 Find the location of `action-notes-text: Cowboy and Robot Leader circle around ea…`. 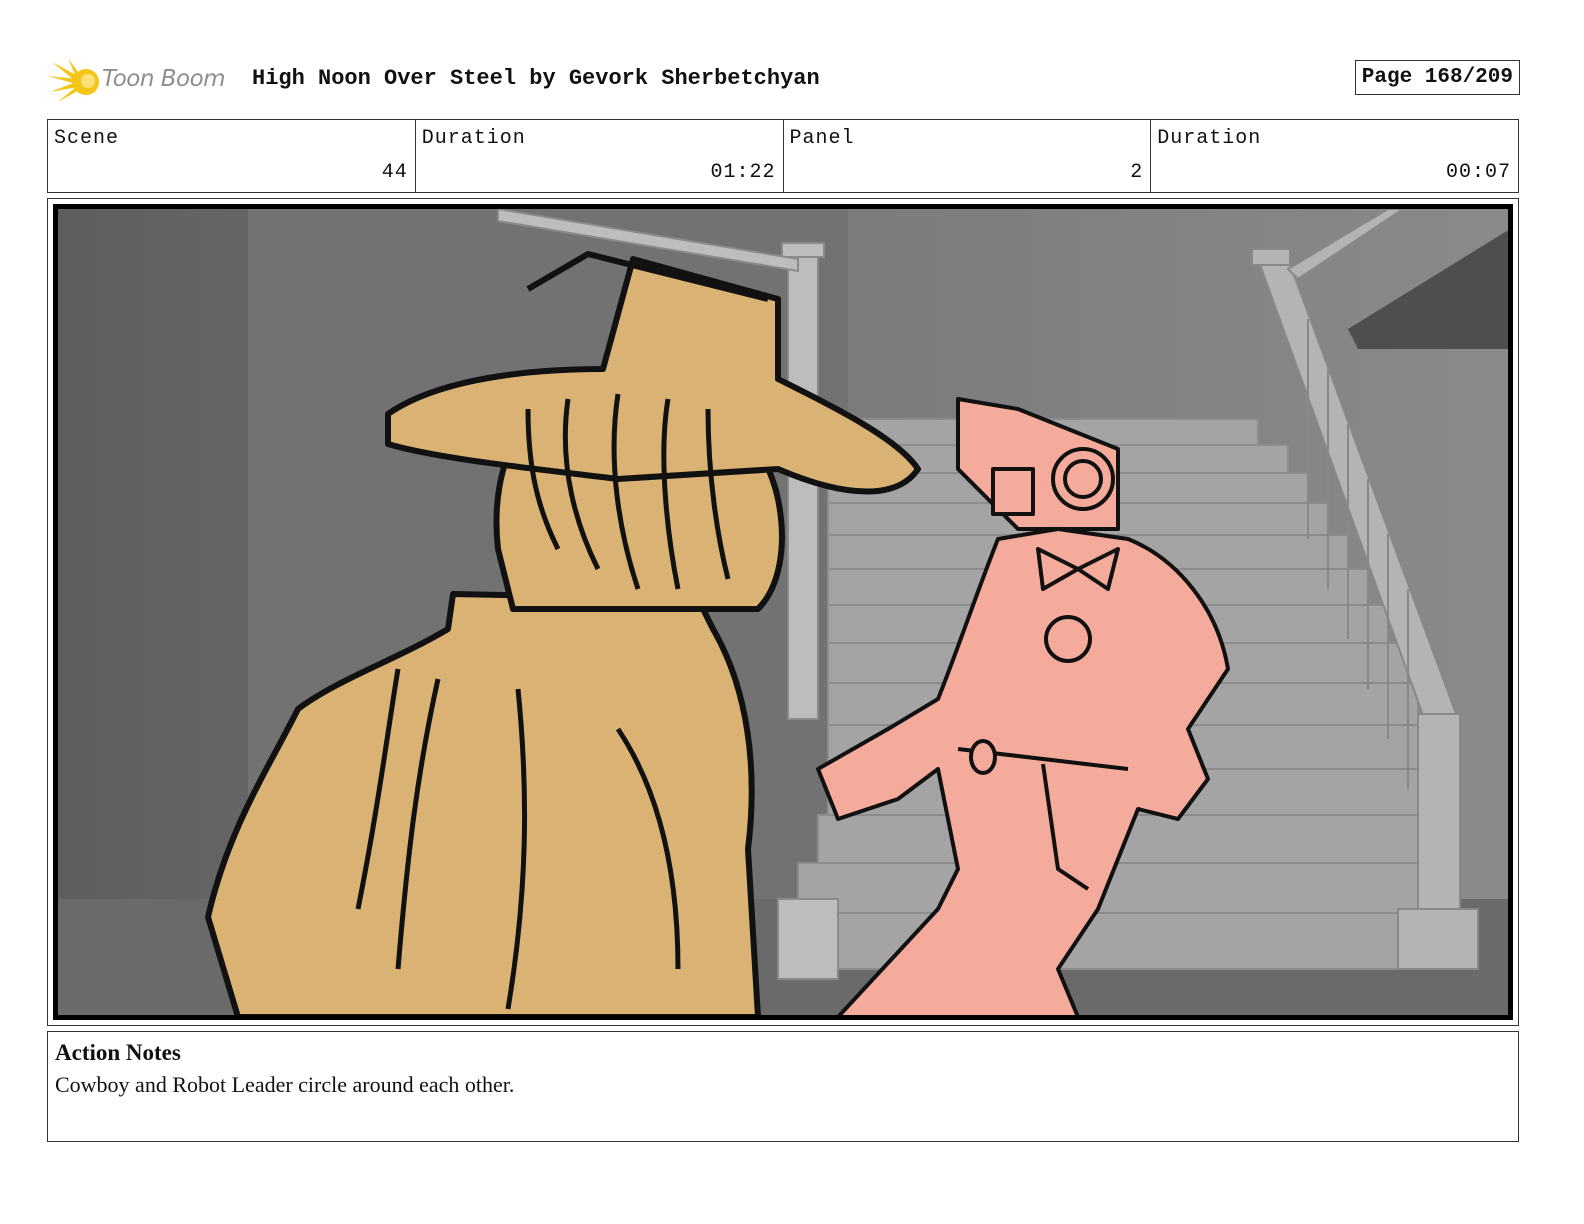

action-notes-text: Cowboy and Robot Leader circle around ea… is located at coordinates (285, 1084).